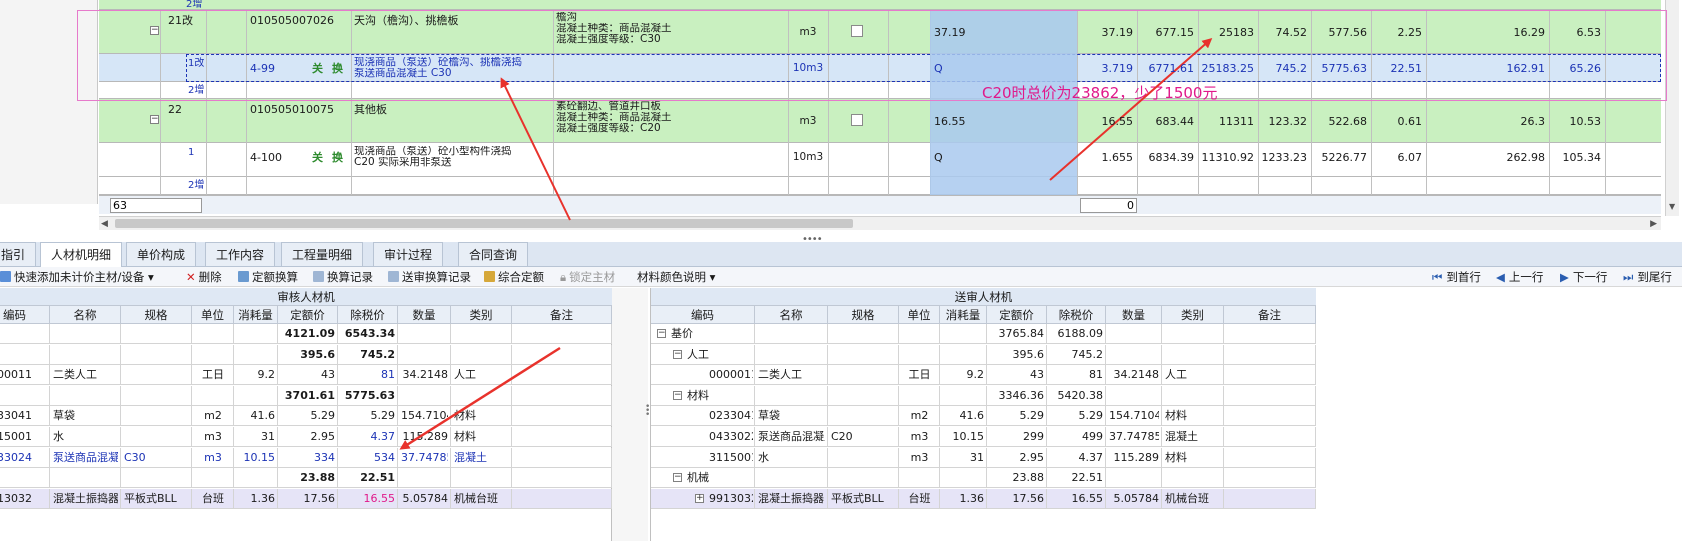 This screenshot has width=1682, height=541. Describe the element at coordinates (938, 157) in the screenshot. I see `quantity-expression: Q` at that location.